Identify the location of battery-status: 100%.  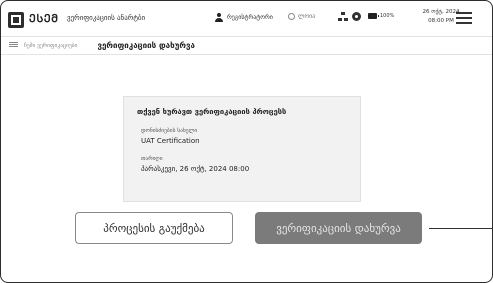
(381, 16).